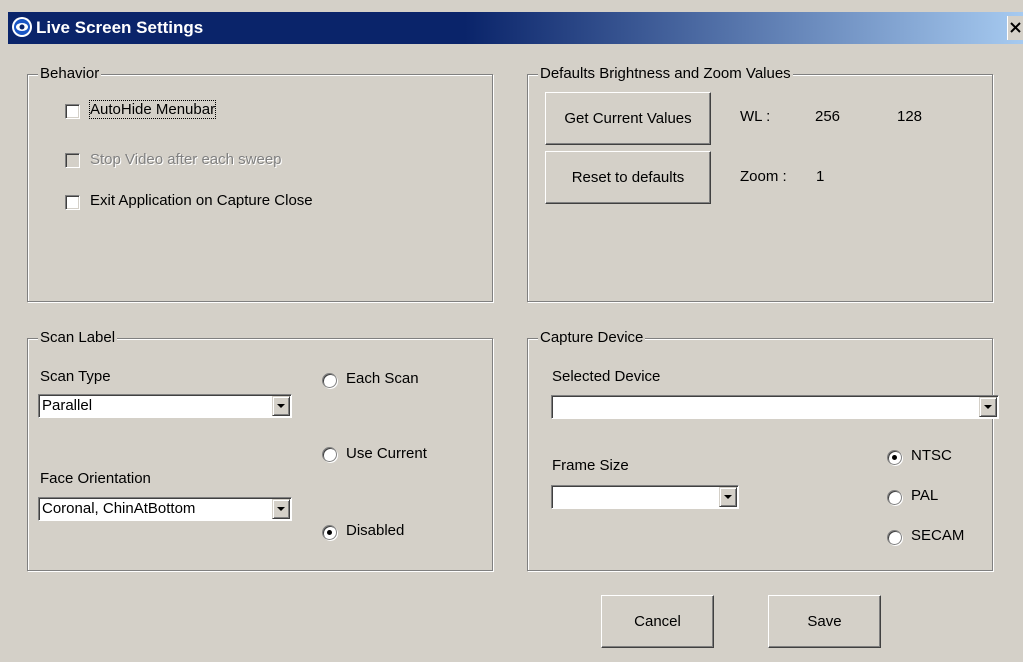  Describe the element at coordinates (820, 176) in the screenshot. I see `zoom-value: 1` at that location.